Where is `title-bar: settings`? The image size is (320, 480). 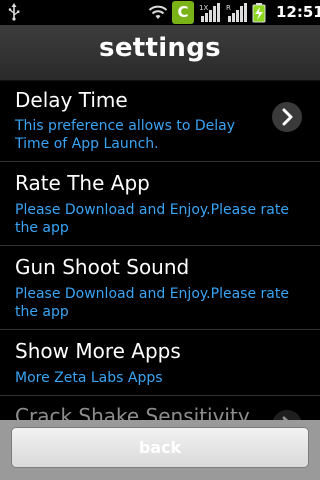 title-bar: settings is located at coordinates (160, 53).